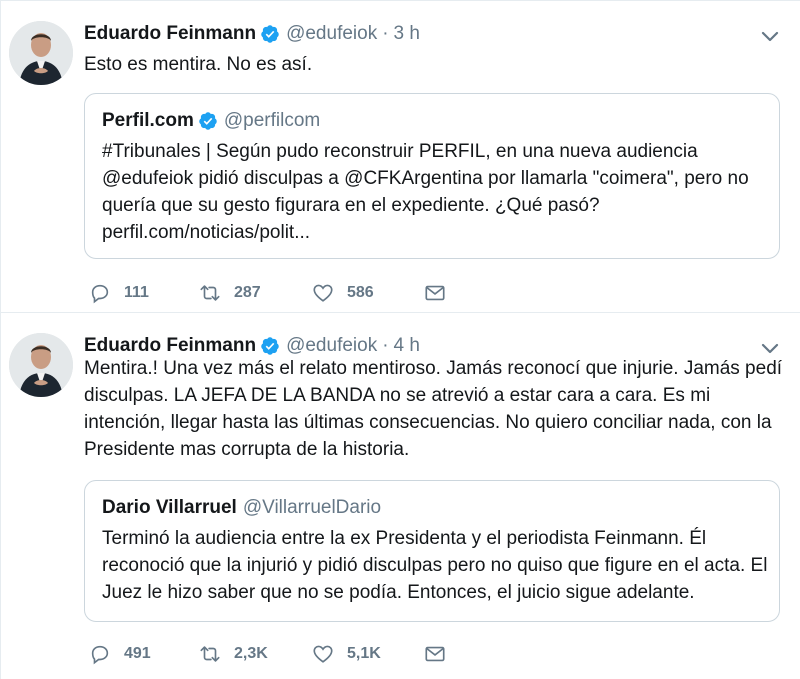 The height and width of the screenshot is (679, 800). I want to click on retweet-button: 287, so click(255, 293).